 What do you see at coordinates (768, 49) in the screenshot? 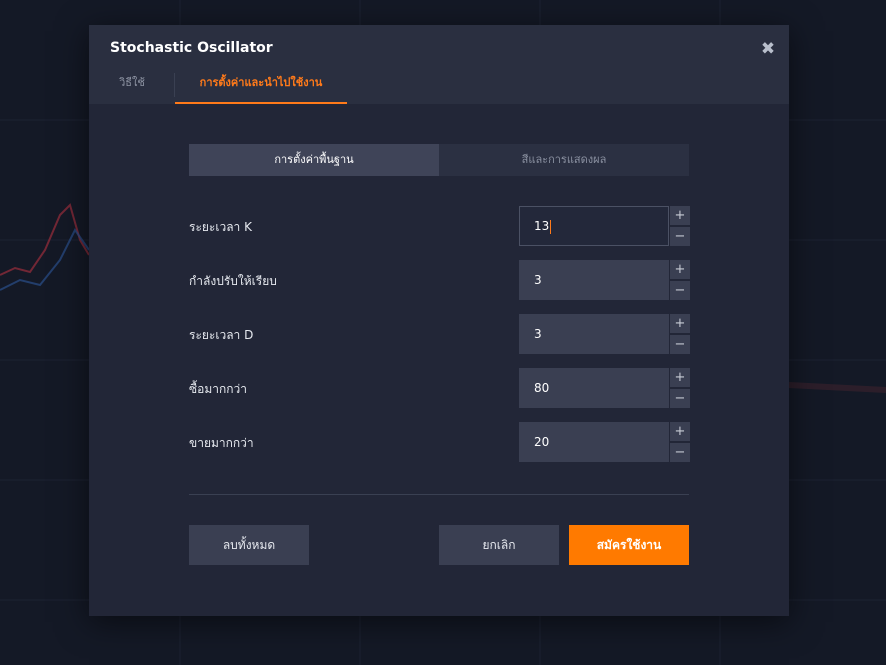
I see `close-icon: ✖` at bounding box center [768, 49].